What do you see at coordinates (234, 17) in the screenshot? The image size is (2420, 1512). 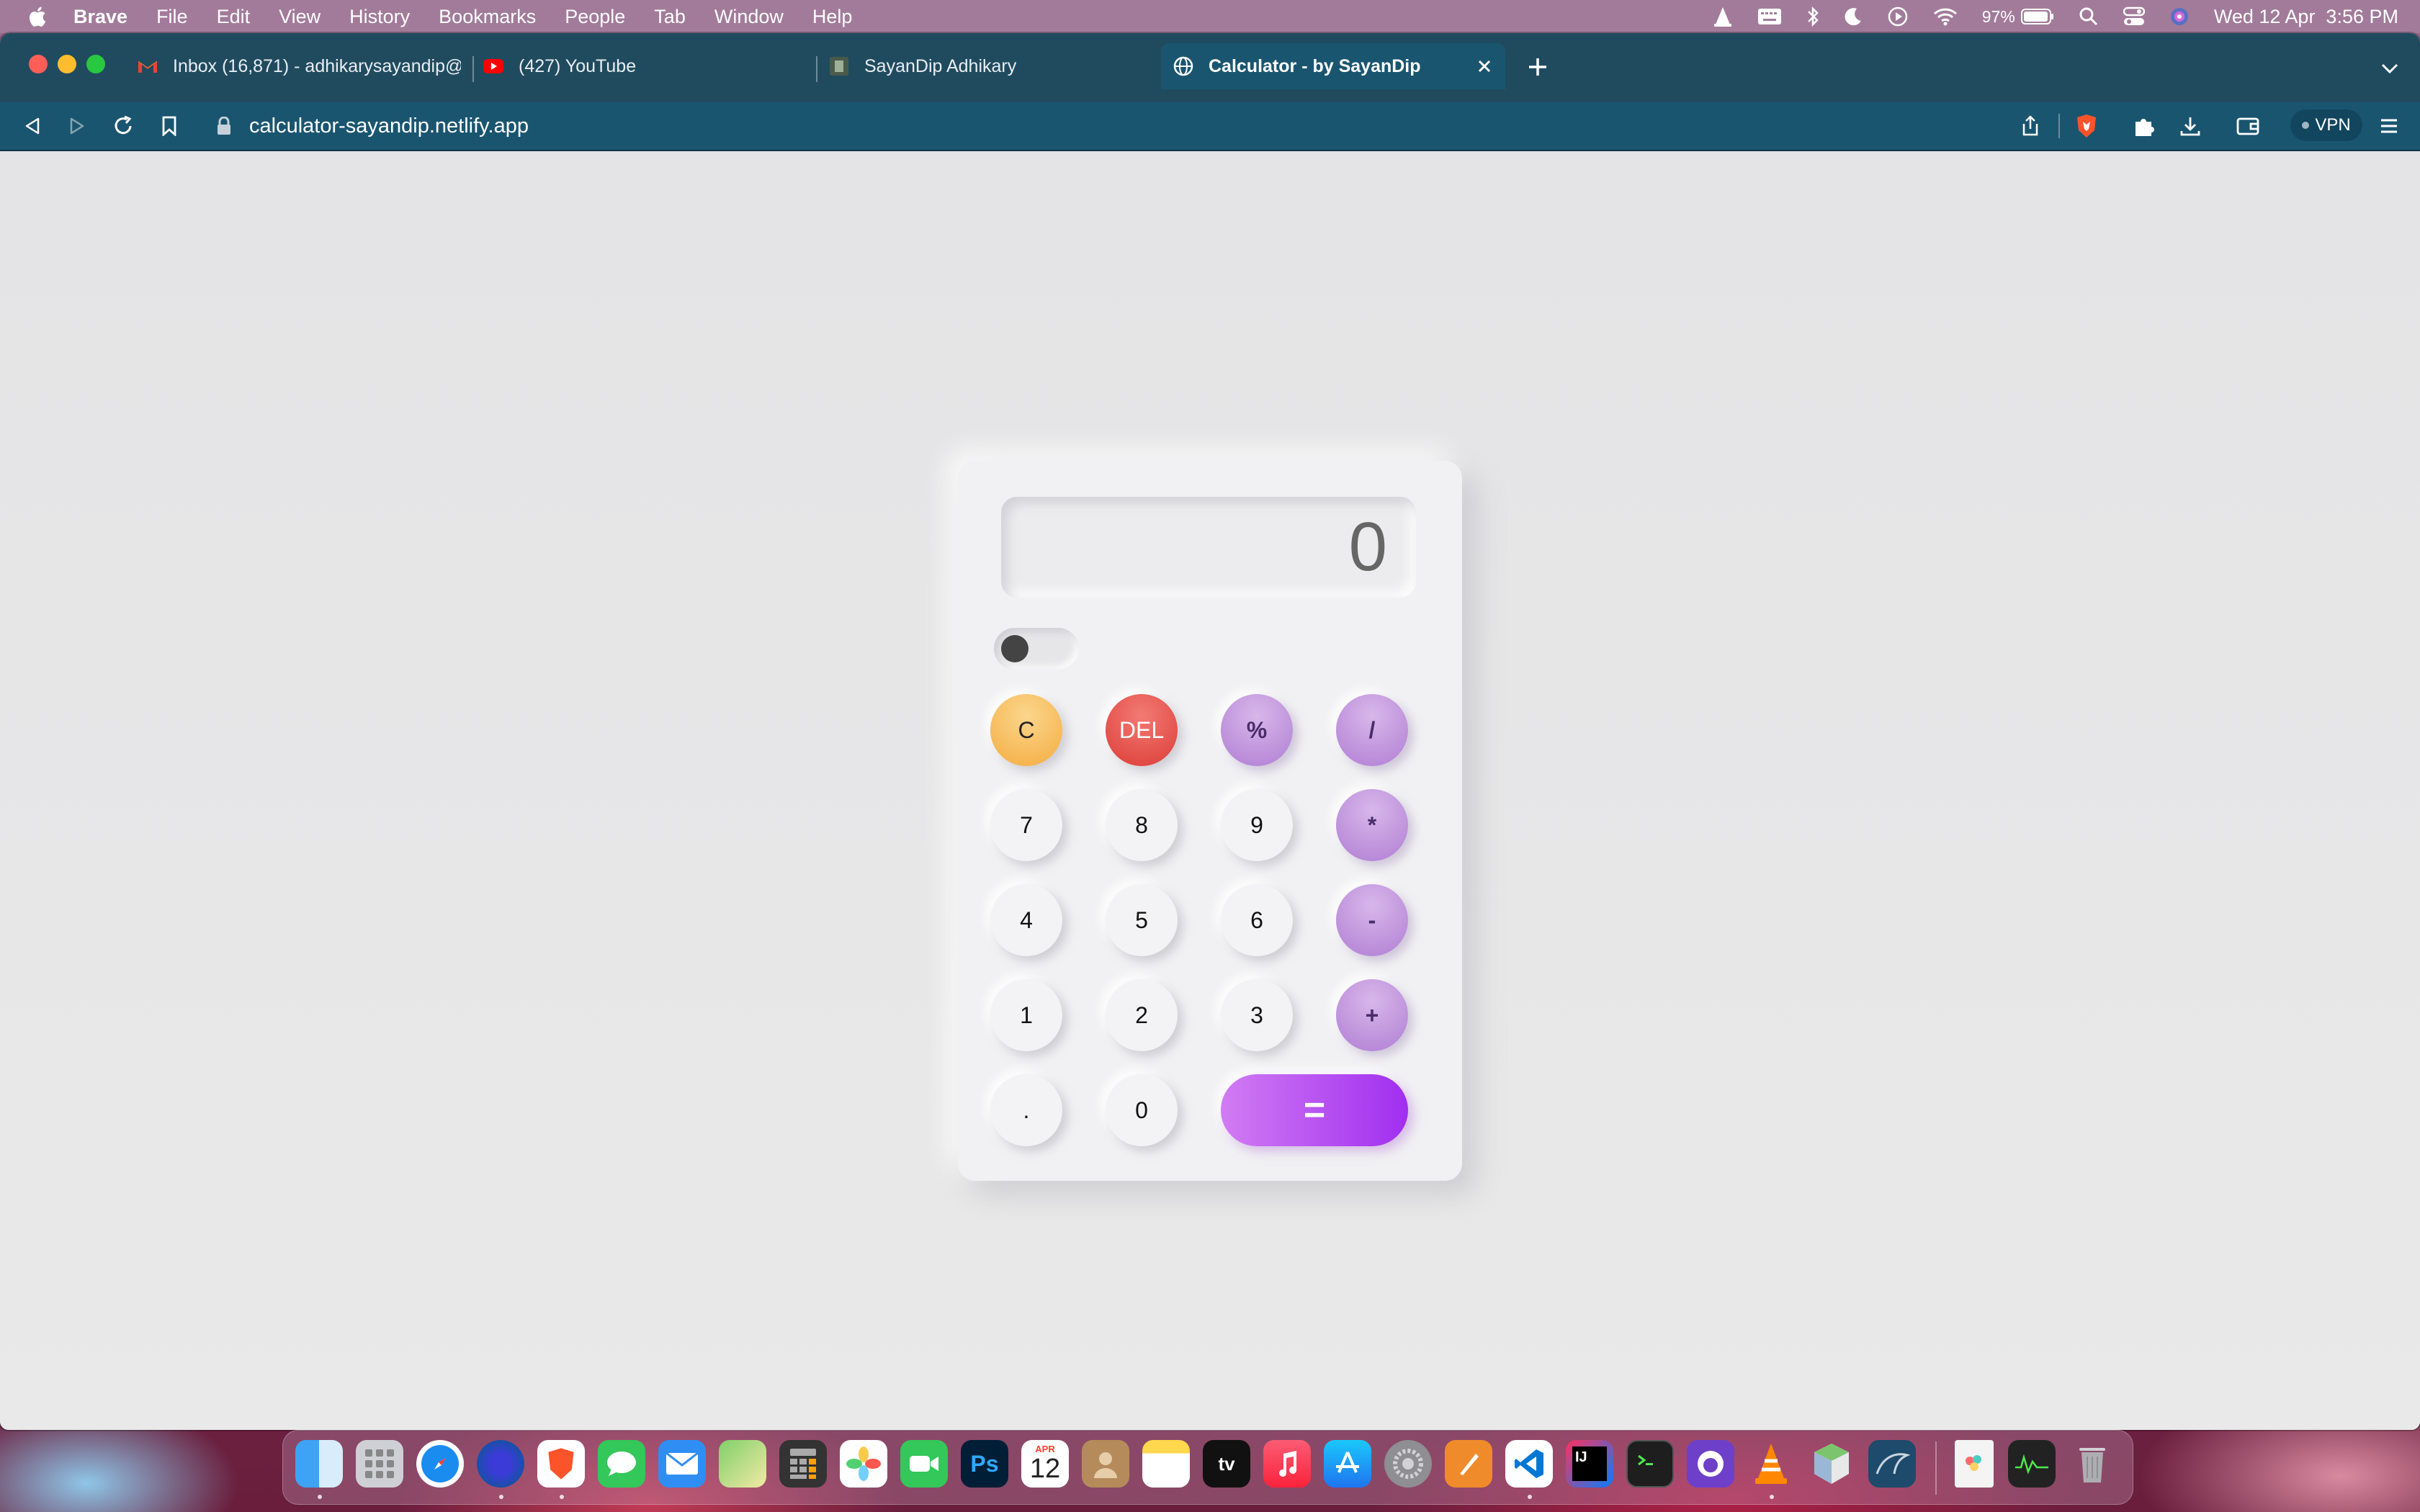 I see `menu-edit: Edit` at bounding box center [234, 17].